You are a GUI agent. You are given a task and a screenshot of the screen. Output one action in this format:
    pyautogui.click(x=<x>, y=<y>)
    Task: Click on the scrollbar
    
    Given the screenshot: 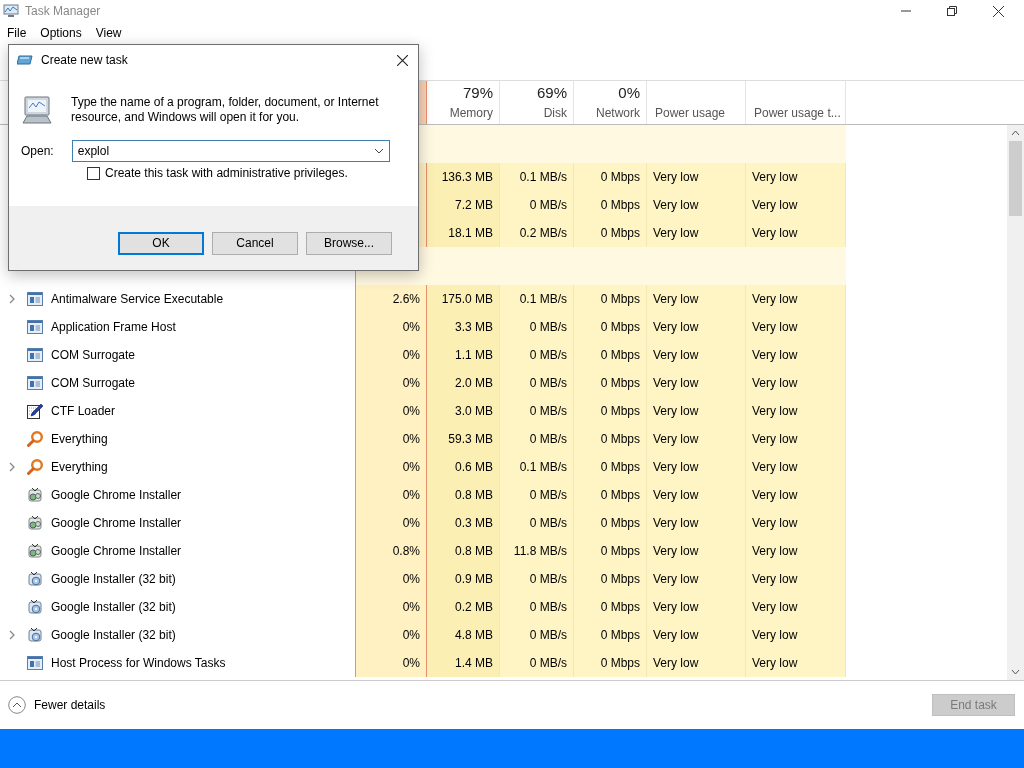 What is the action you would take?
    pyautogui.click(x=1015, y=402)
    